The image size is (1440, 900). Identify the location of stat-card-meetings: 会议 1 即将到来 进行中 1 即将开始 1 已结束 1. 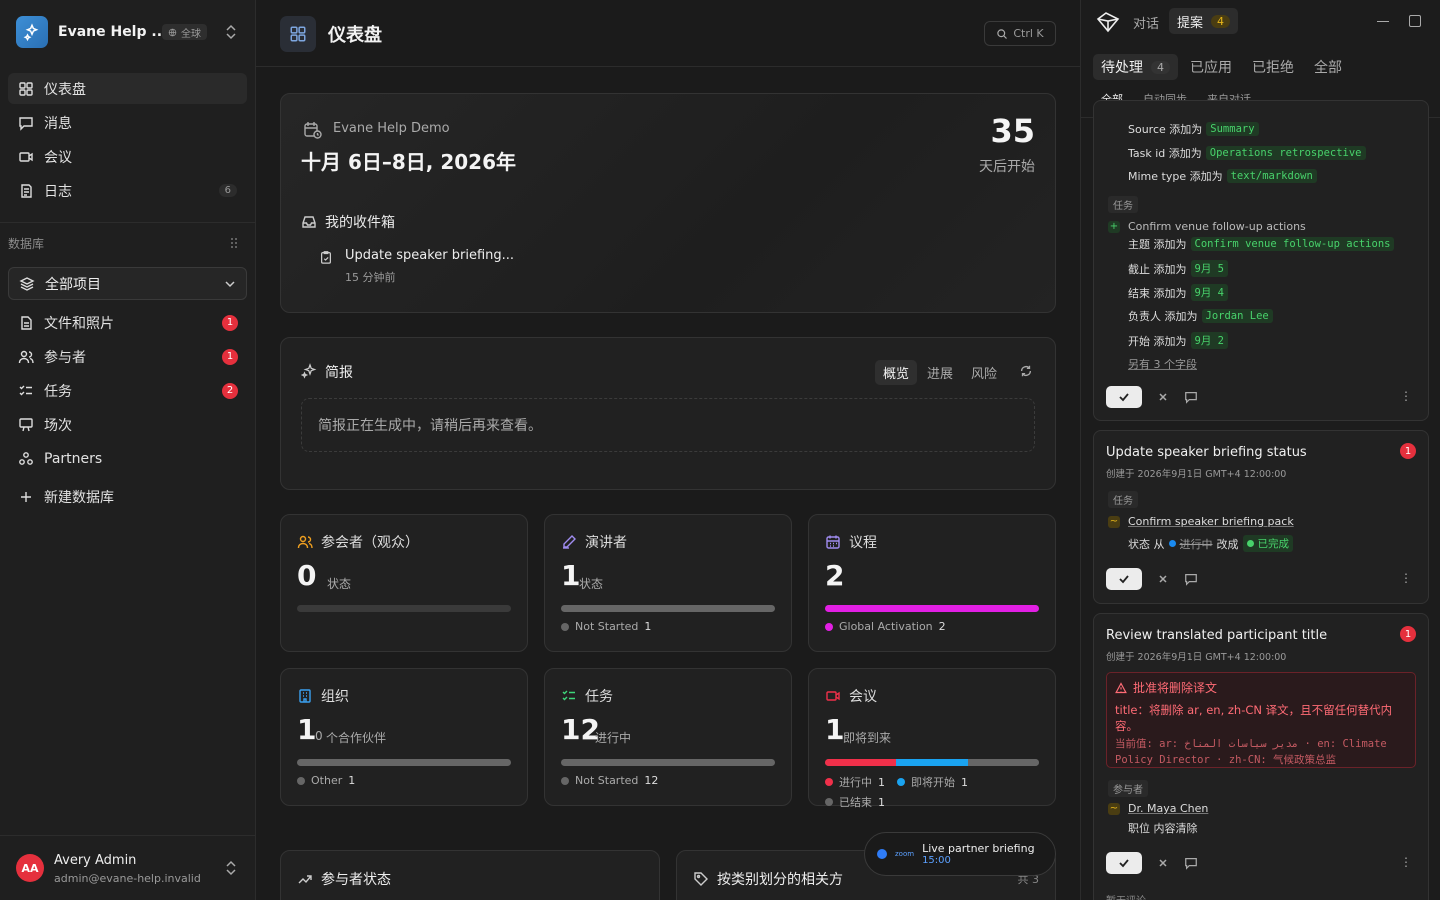
(932, 738).